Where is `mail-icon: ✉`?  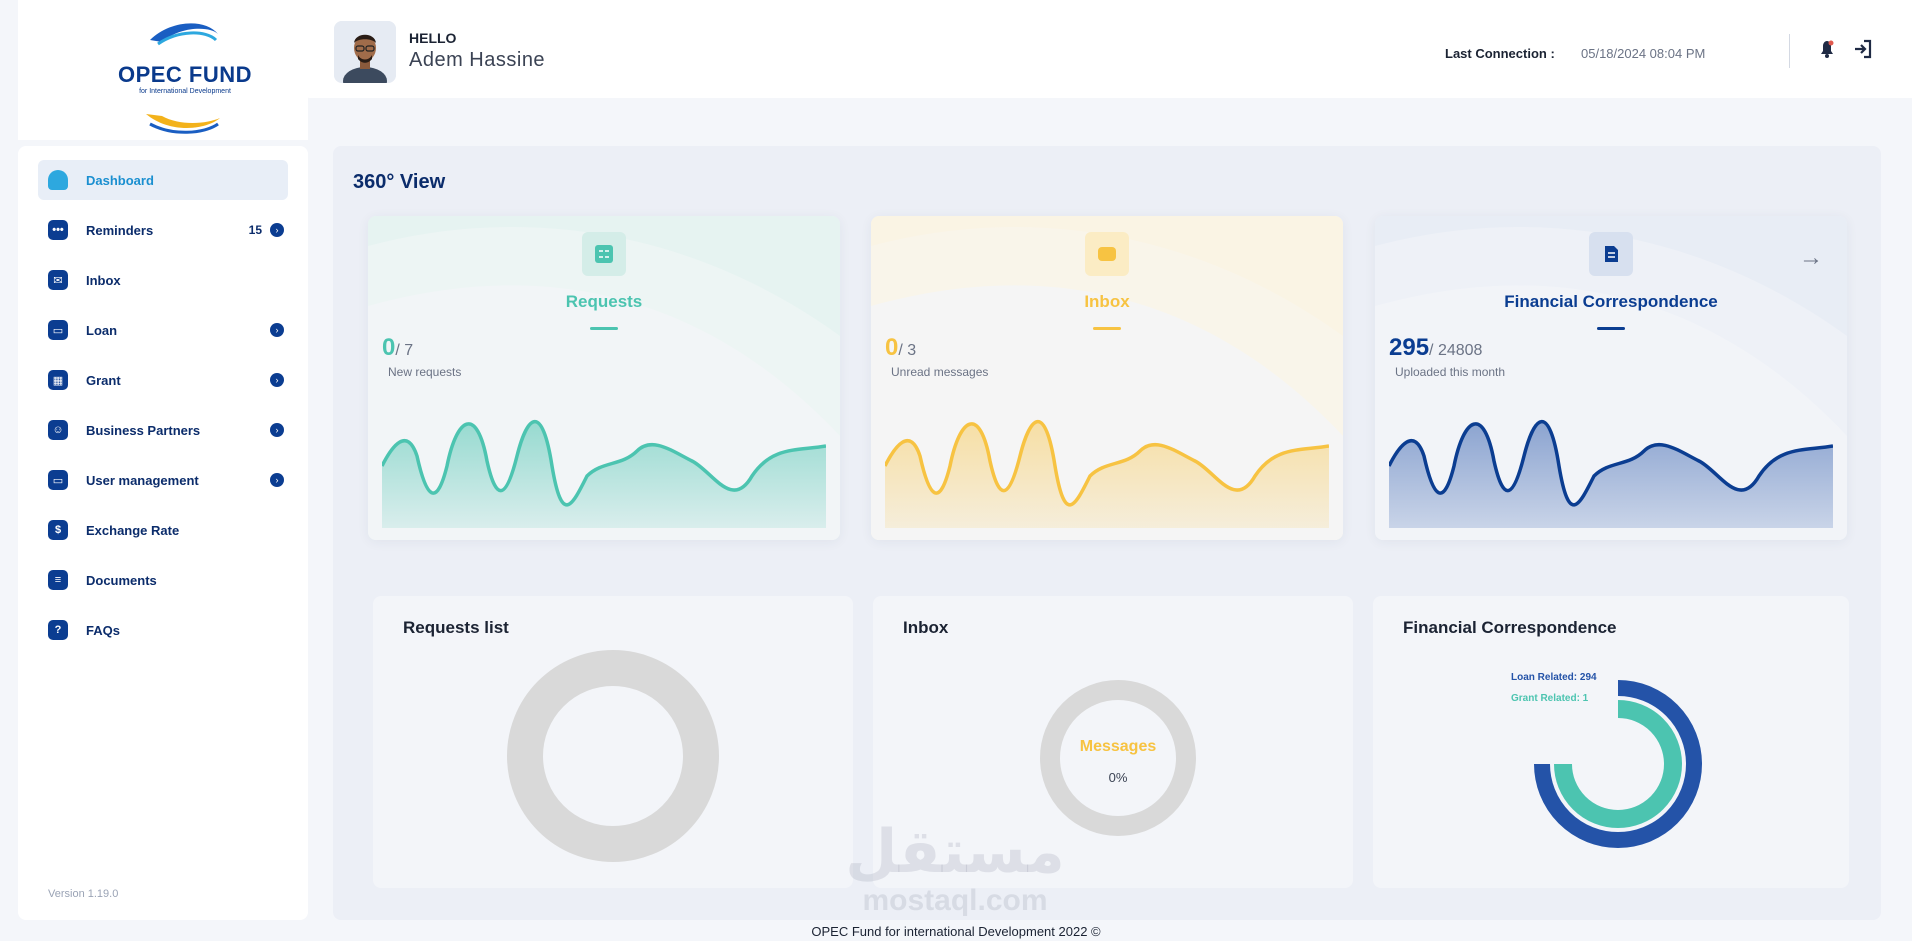 mail-icon: ✉ is located at coordinates (58, 280).